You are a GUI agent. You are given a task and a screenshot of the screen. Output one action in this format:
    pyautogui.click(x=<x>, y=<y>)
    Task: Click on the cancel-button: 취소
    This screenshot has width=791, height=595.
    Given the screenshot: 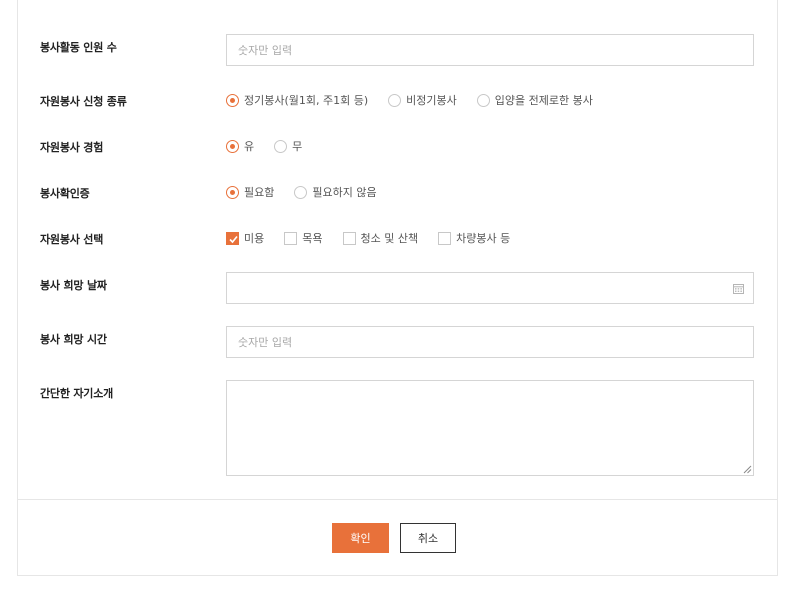 What is the action you would take?
    pyautogui.click(x=428, y=538)
    